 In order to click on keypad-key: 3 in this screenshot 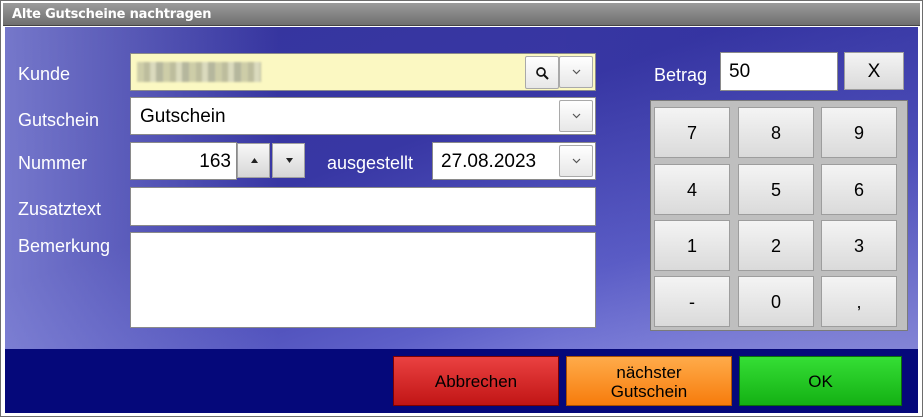, I will do `click(859, 245)`.